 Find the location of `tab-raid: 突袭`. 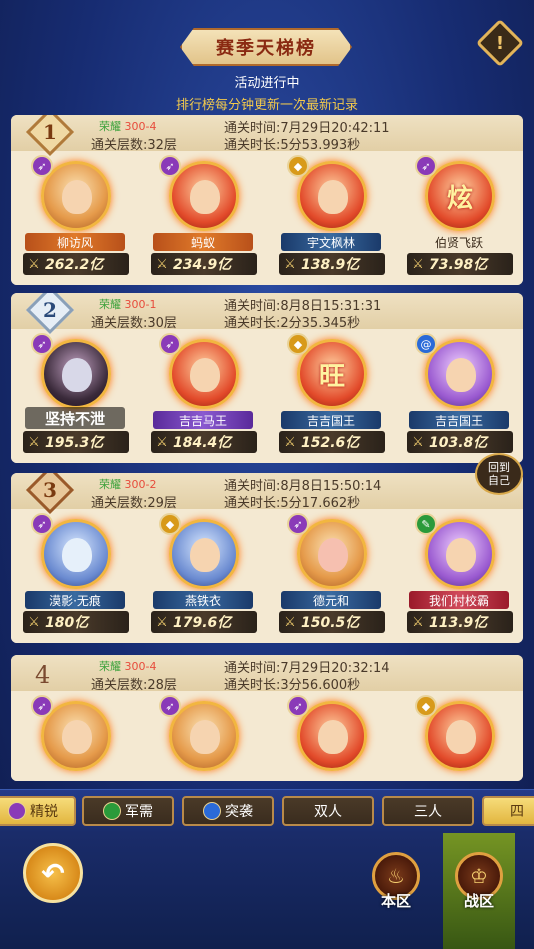

tab-raid: 突袭 is located at coordinates (228, 811).